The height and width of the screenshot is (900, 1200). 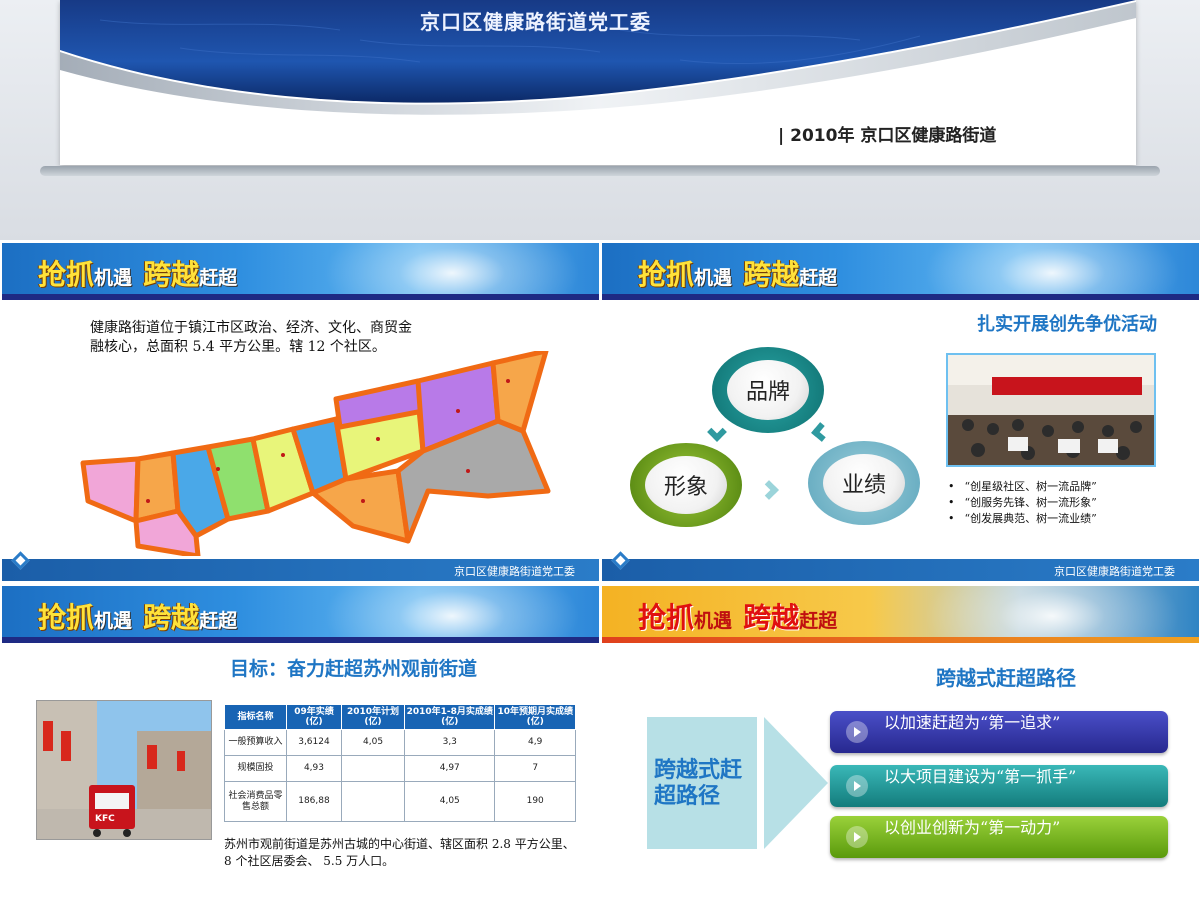 I want to click on table-row: 规模固投 4,93 4,97 7, so click(x=400, y=768).